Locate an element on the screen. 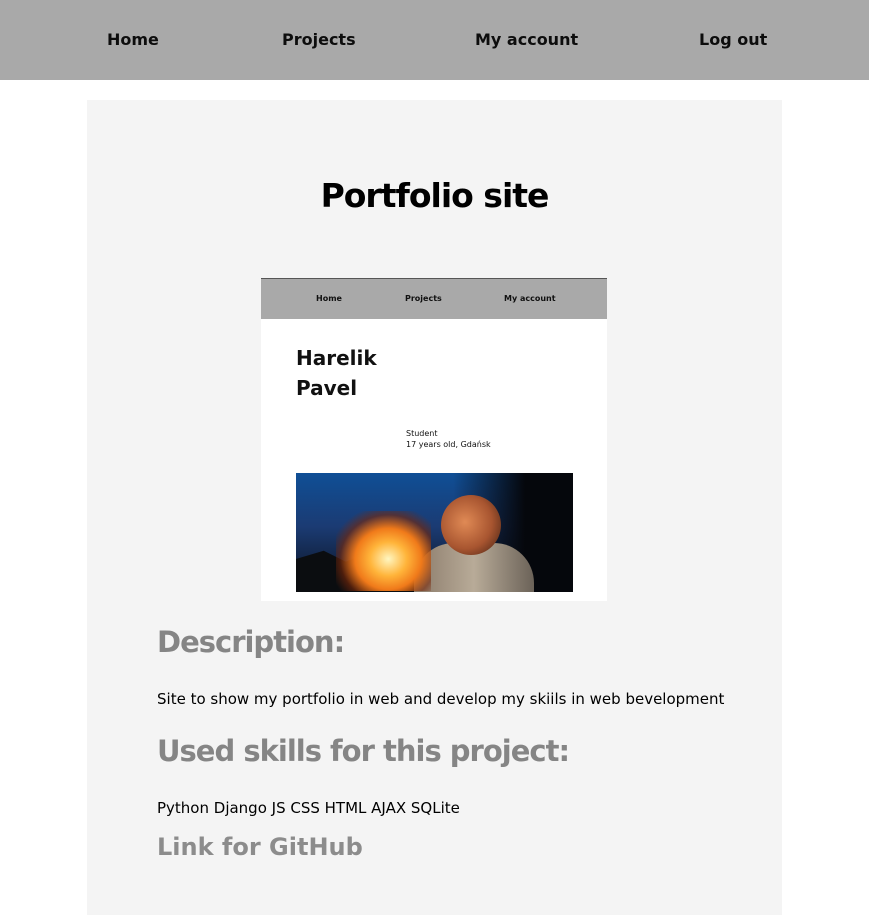 This screenshot has height=915, width=869. skills-heading: Used skills for this project: is located at coordinates (363, 751).